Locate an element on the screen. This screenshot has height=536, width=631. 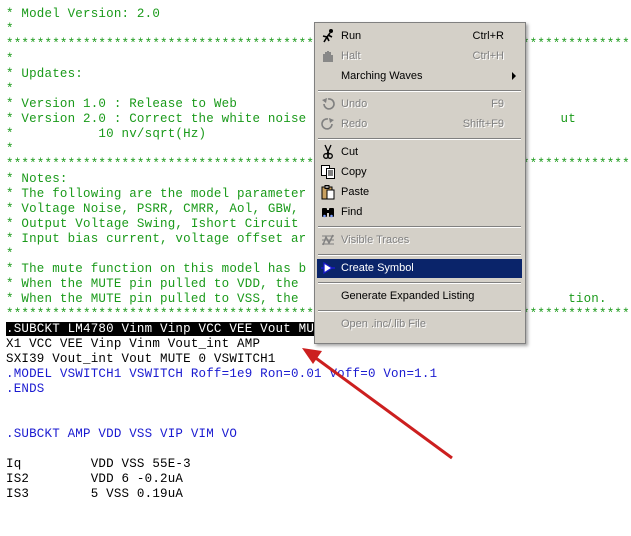
menu-item-label: Generate Expanded Listing is located at coordinates (408, 296).